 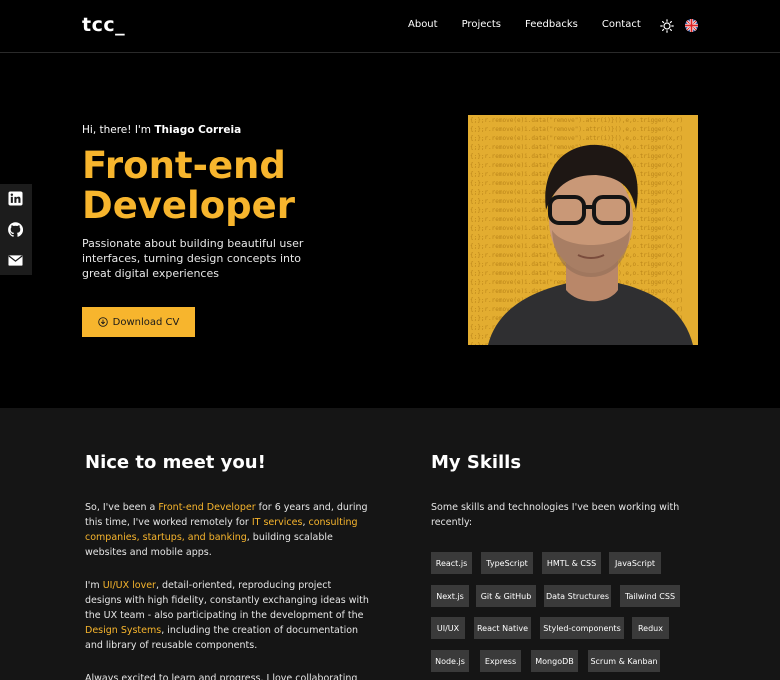 I want to click on github-icon, so click(x=15, y=229).